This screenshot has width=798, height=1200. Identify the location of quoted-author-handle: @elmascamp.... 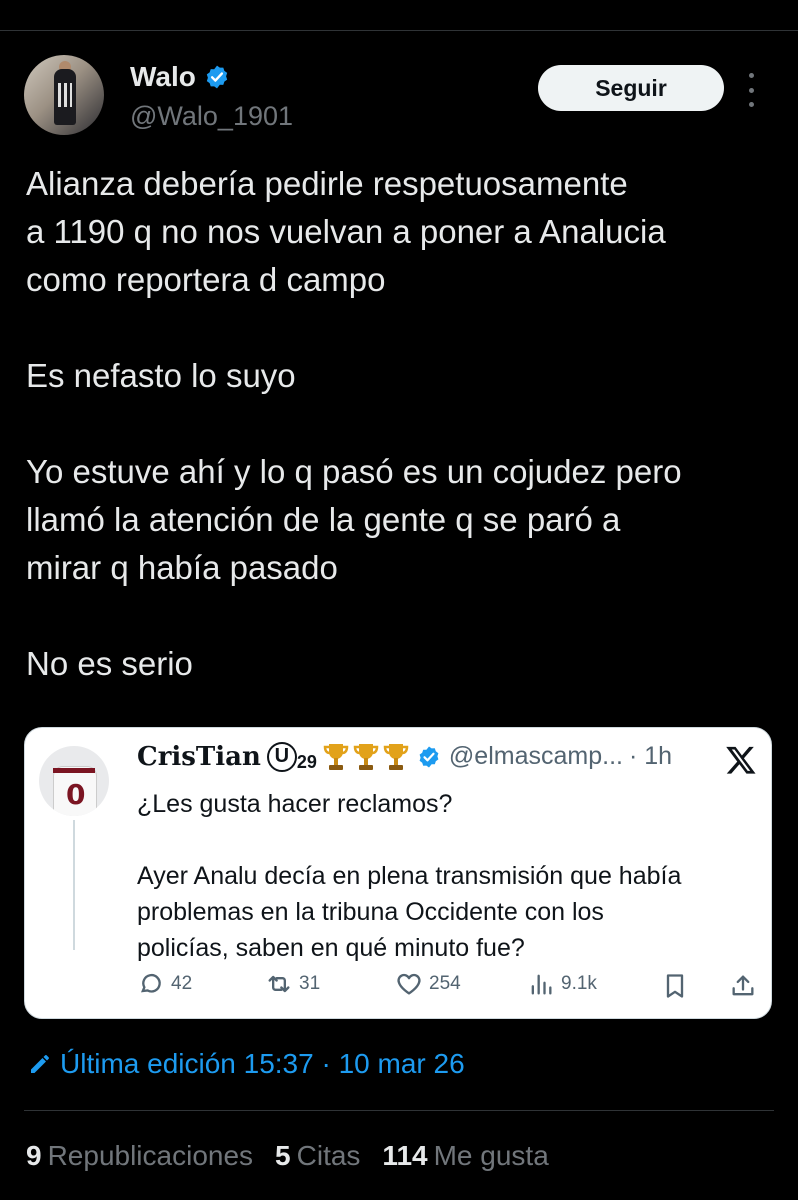
(536, 756).